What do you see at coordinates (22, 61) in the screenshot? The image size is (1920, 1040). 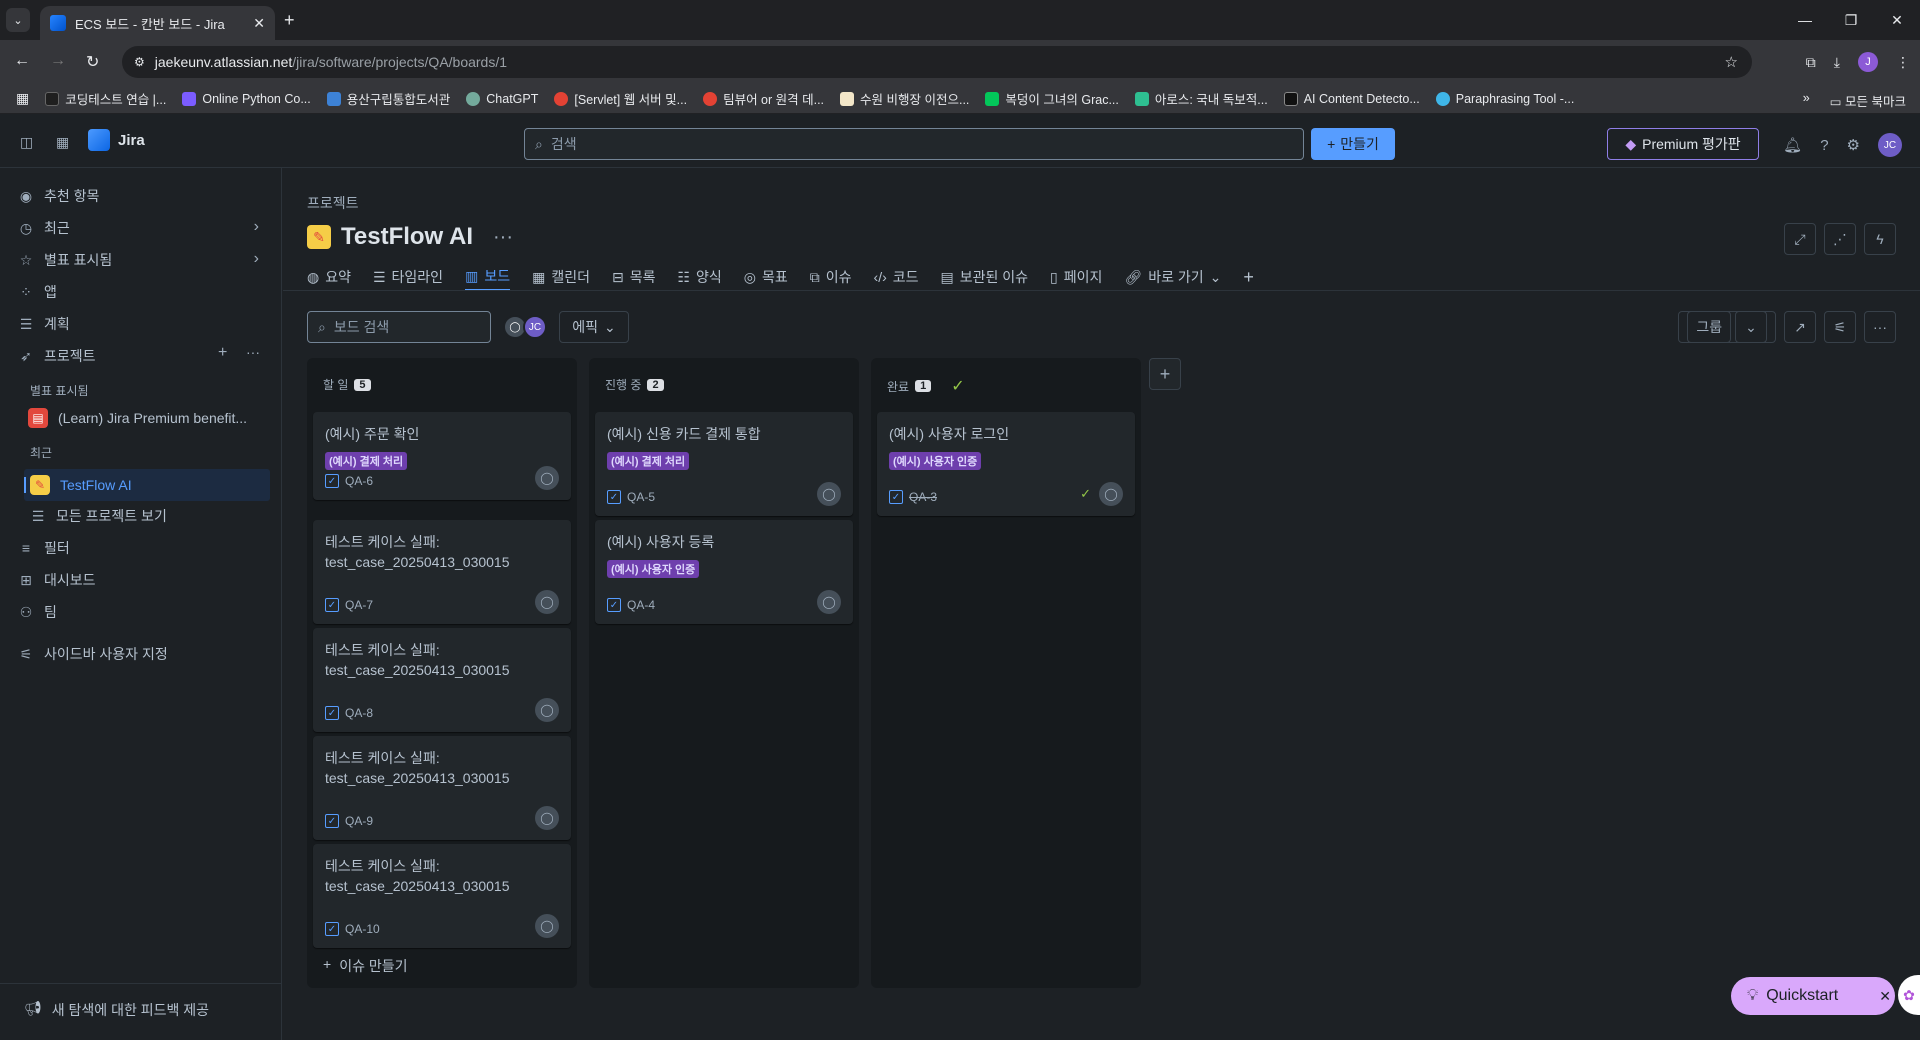 I see `back-icon: ←` at bounding box center [22, 61].